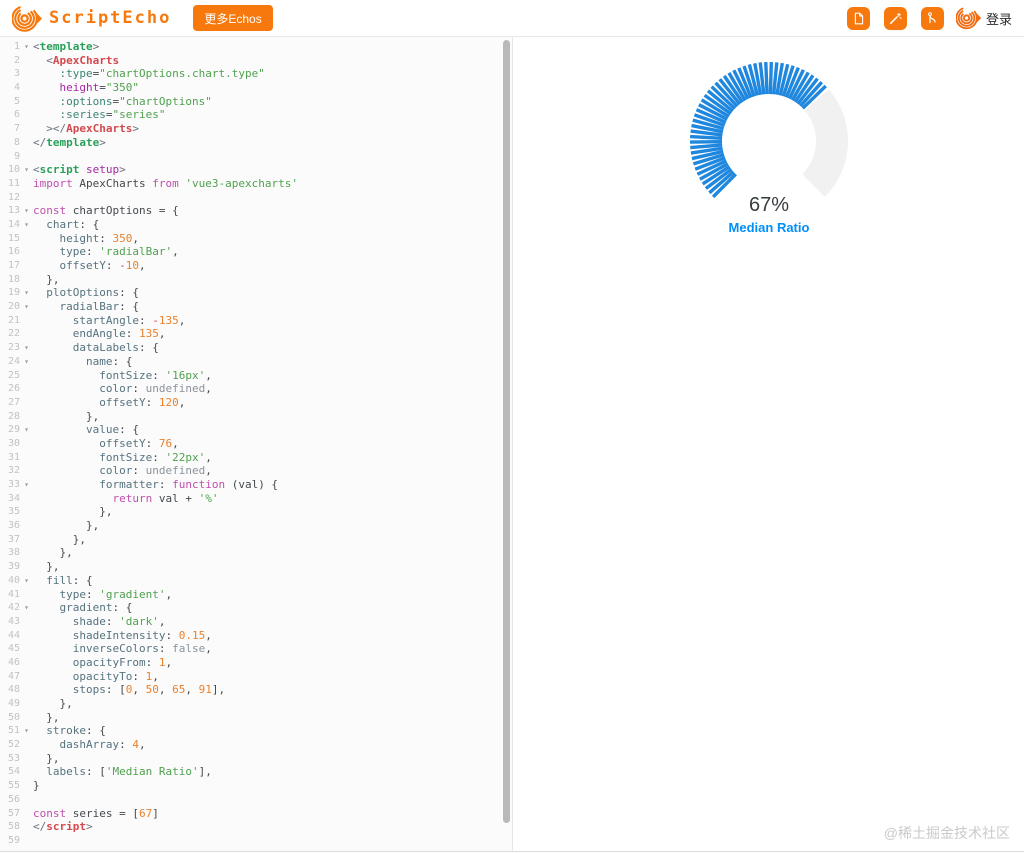 Image resolution: width=1024 pixels, height=853 pixels. What do you see at coordinates (256, 389) in the screenshot?
I see `code-line: 26 color: undefined,` at bounding box center [256, 389].